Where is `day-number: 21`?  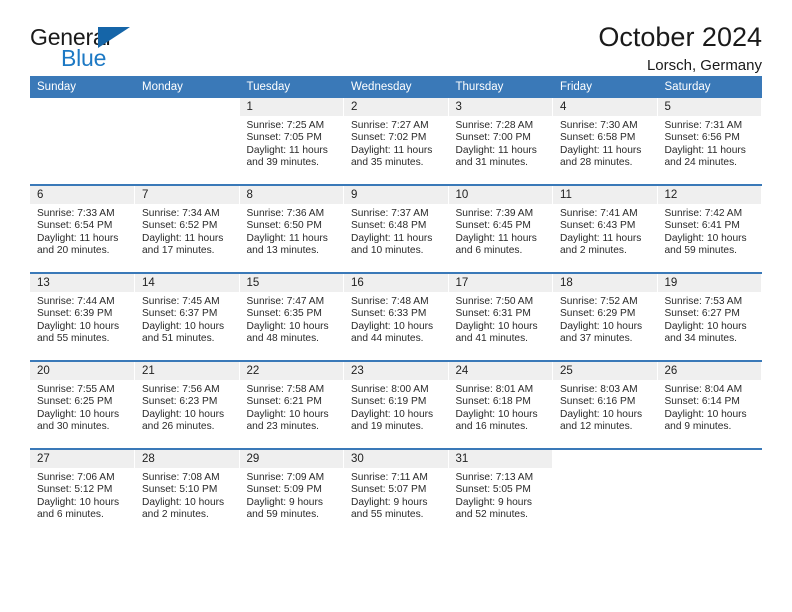
day-number: 21 is located at coordinates (187, 371).